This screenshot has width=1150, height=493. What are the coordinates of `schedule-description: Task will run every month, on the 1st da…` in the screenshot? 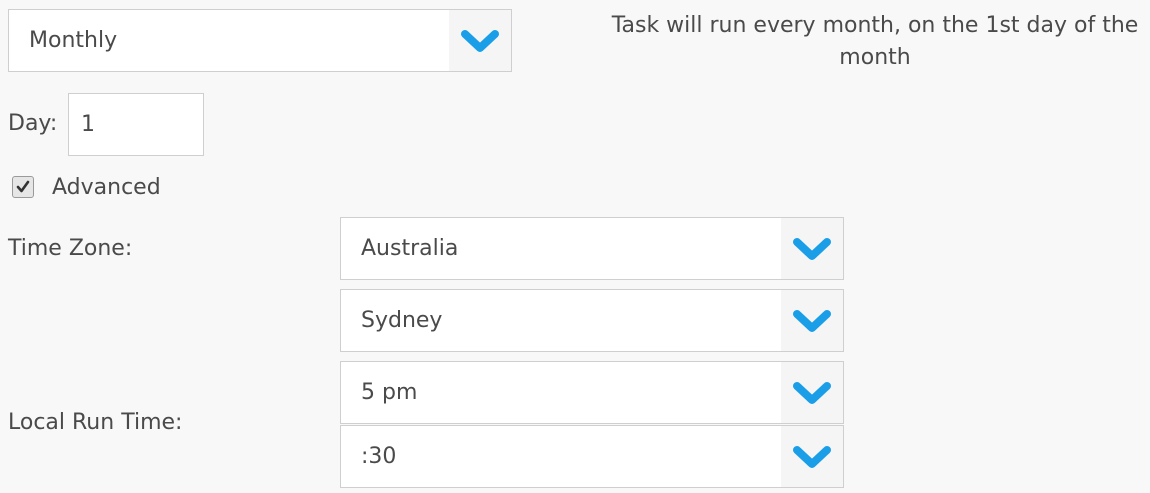 It's located at (875, 41).